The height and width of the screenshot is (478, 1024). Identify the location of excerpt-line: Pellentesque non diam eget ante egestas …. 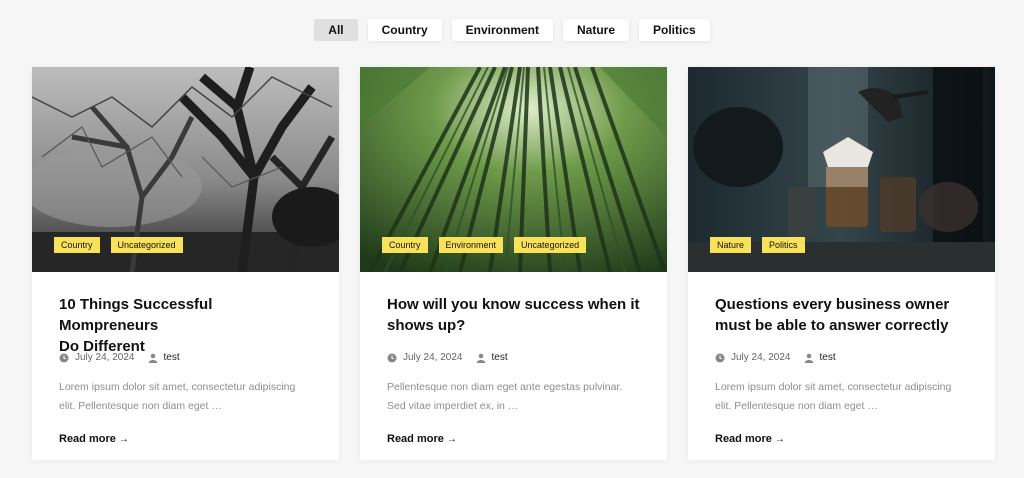
(505, 387).